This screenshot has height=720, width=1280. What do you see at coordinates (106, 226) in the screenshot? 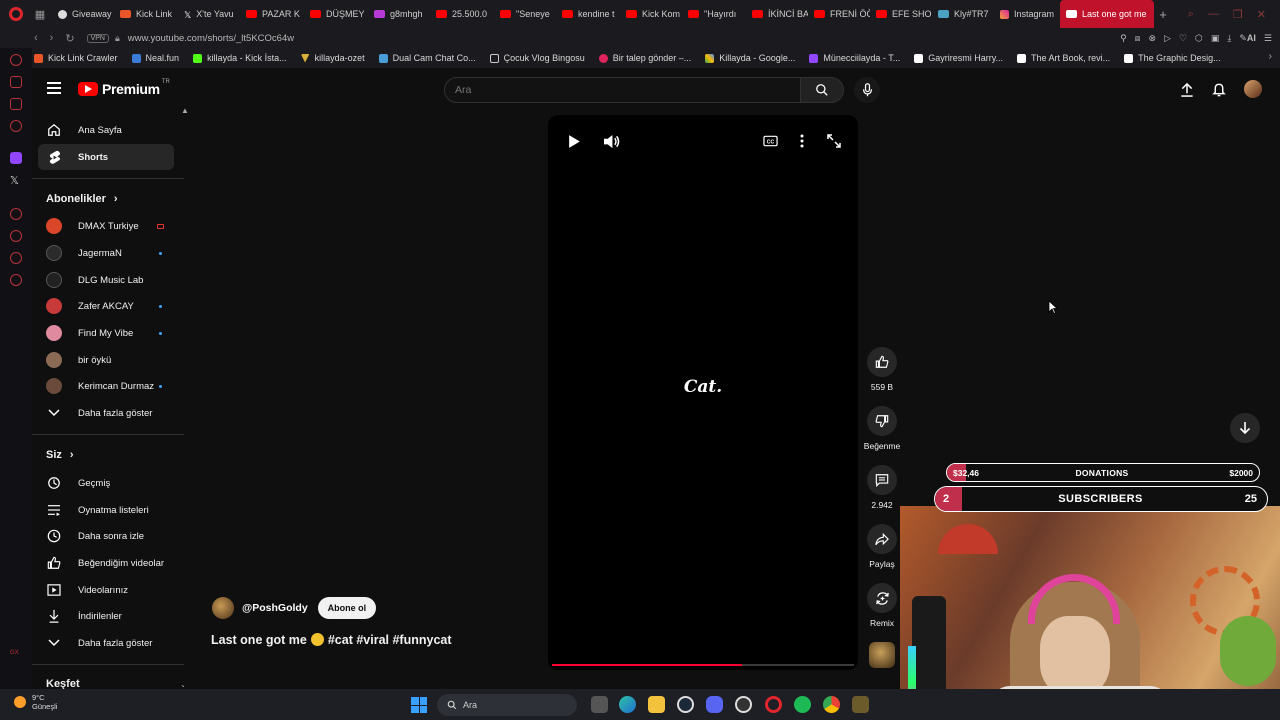
I see `sidebar-channel-dmax: DMAX Turkiye` at bounding box center [106, 226].